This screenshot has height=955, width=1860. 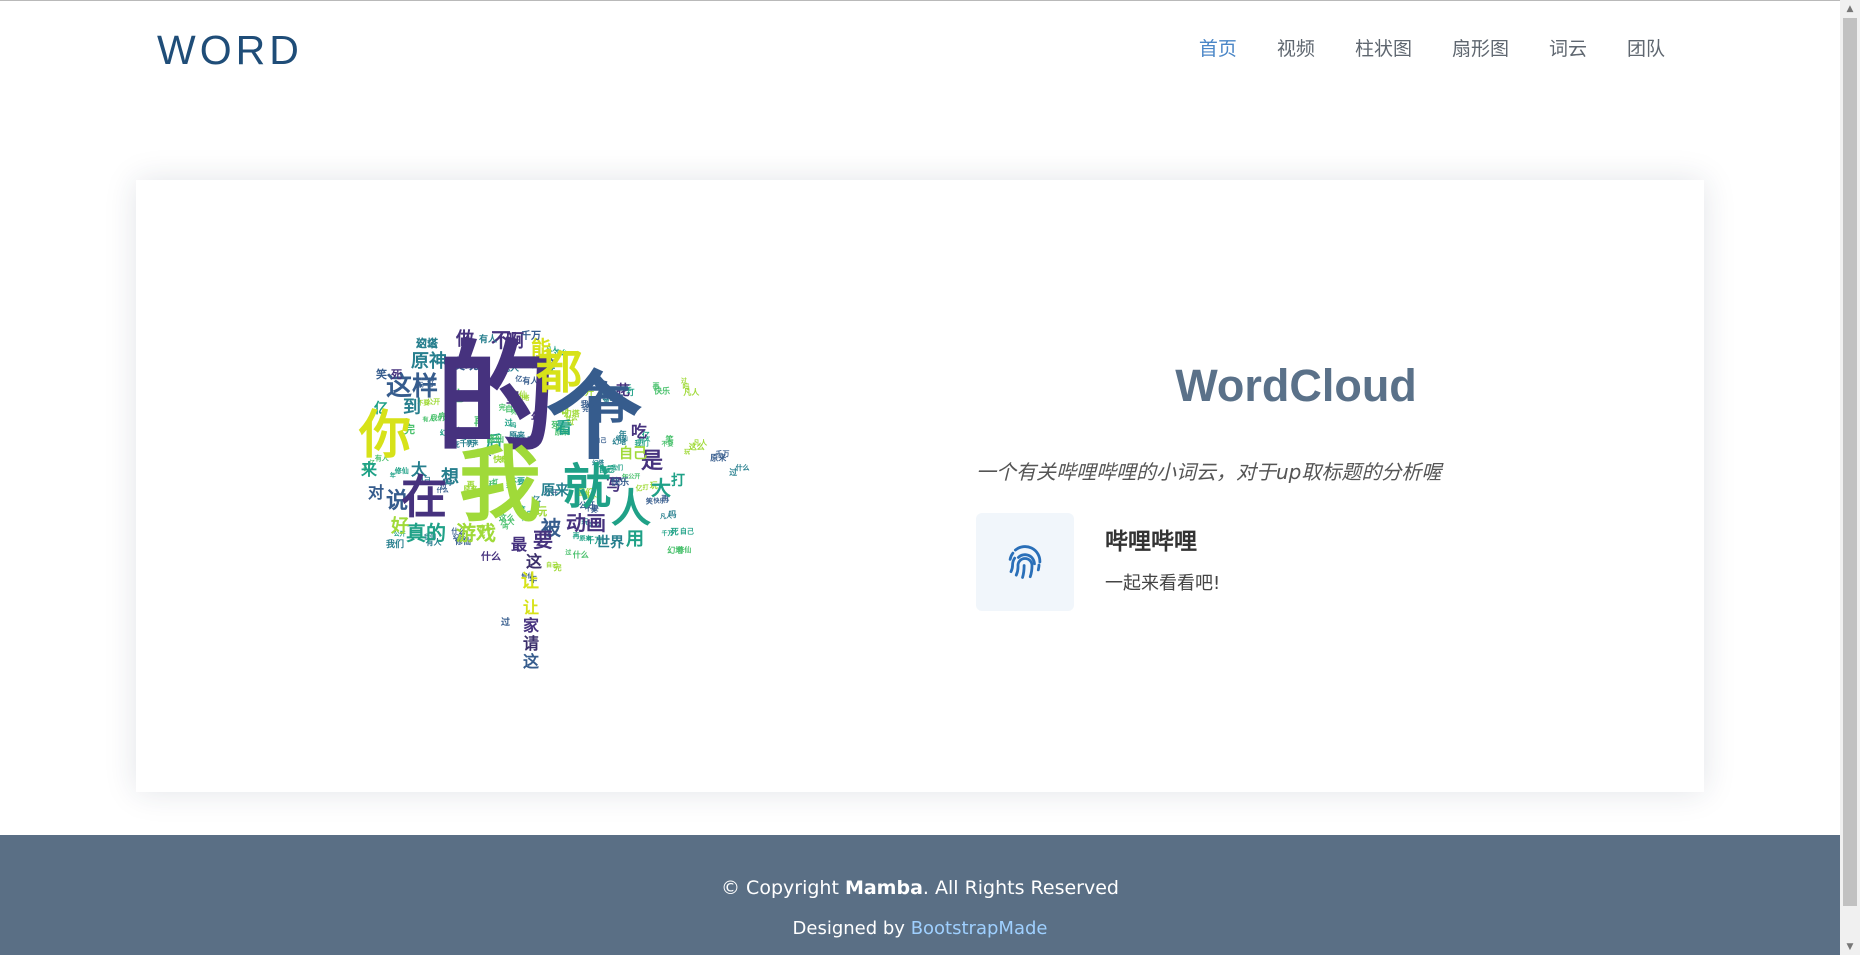 I want to click on wordcloud-word: 有, so click(x=608, y=403).